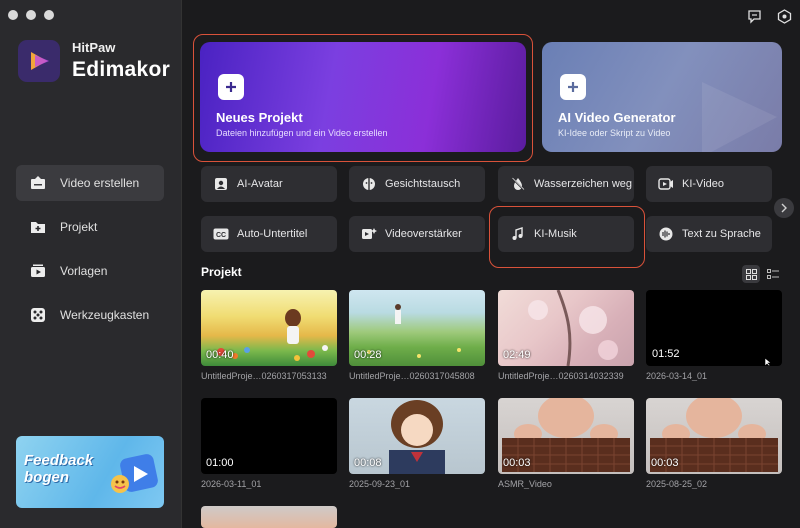 This screenshot has width=800, height=528. I want to click on feedback-message-icon, so click(754, 16).